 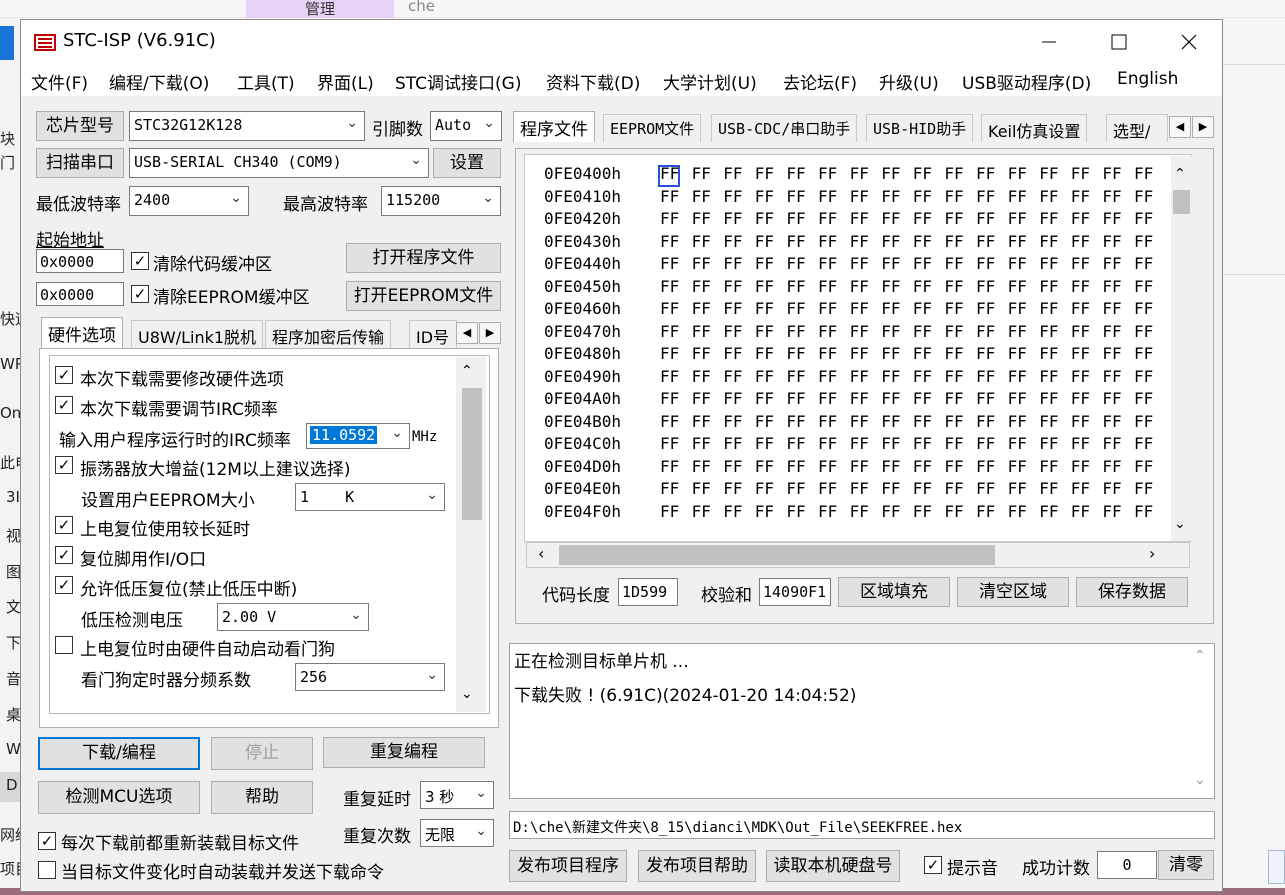 I want to click on settings-button: 设置, so click(x=467, y=163).